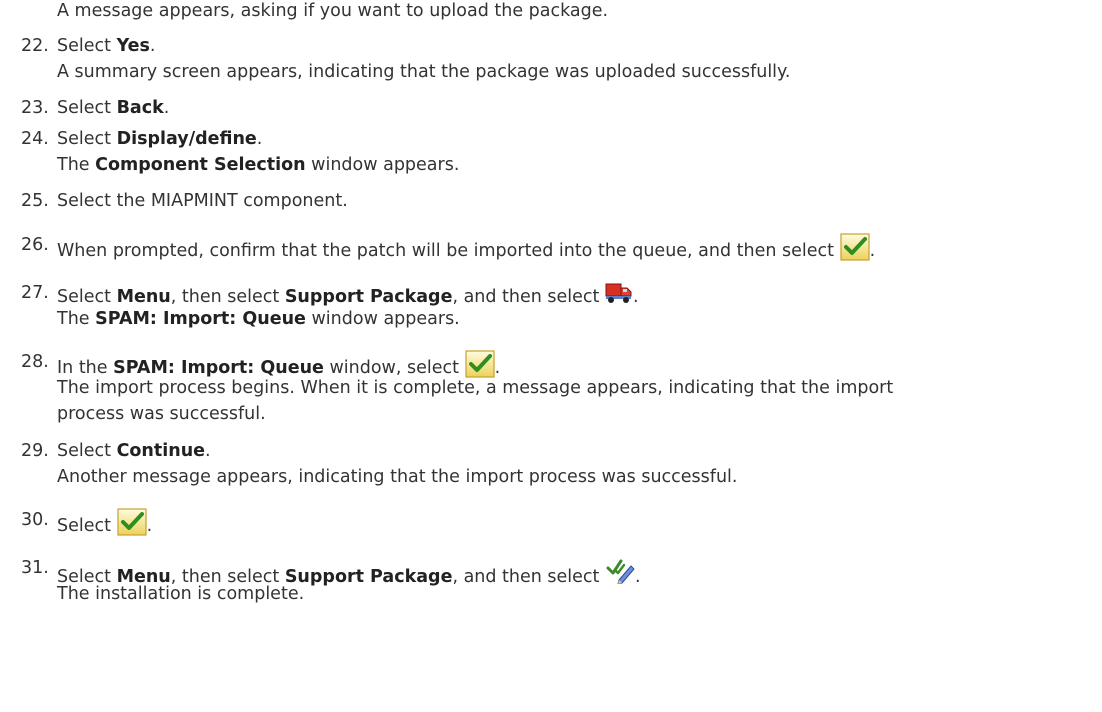 The width and height of the screenshot is (1102, 712). I want to click on red-truck-import-icon, so click(619, 293).